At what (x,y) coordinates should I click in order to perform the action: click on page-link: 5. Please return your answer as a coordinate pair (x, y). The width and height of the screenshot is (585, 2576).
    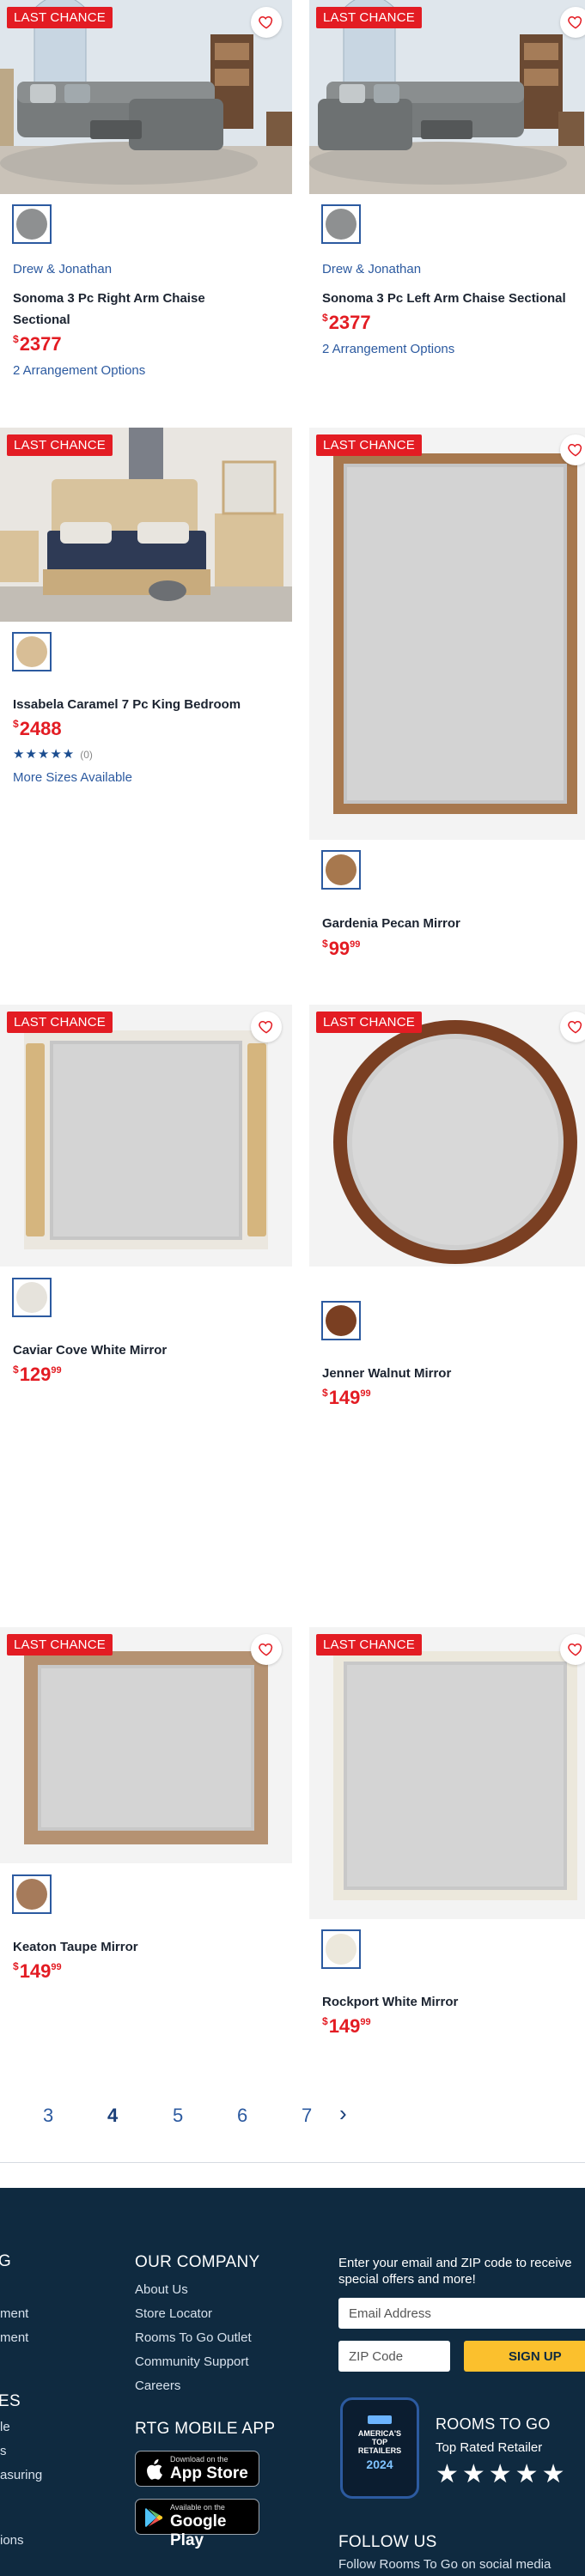
    Looking at the image, I should click on (178, 2116).